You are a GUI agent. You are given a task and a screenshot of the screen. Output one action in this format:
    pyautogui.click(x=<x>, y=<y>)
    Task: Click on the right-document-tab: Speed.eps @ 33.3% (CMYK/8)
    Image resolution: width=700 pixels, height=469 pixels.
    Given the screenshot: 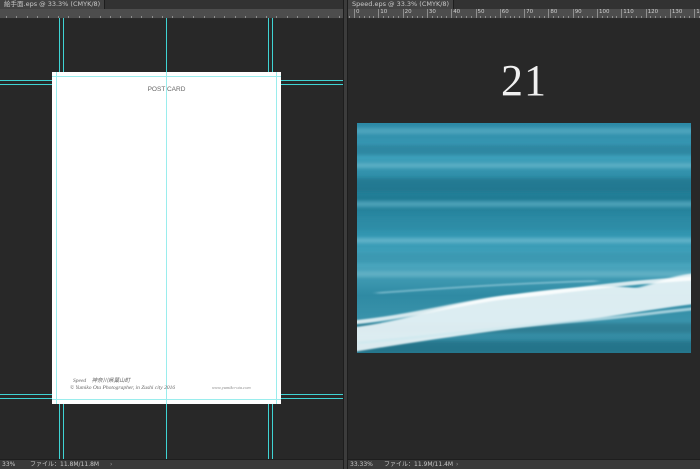 What is the action you would take?
    pyautogui.click(x=401, y=4)
    